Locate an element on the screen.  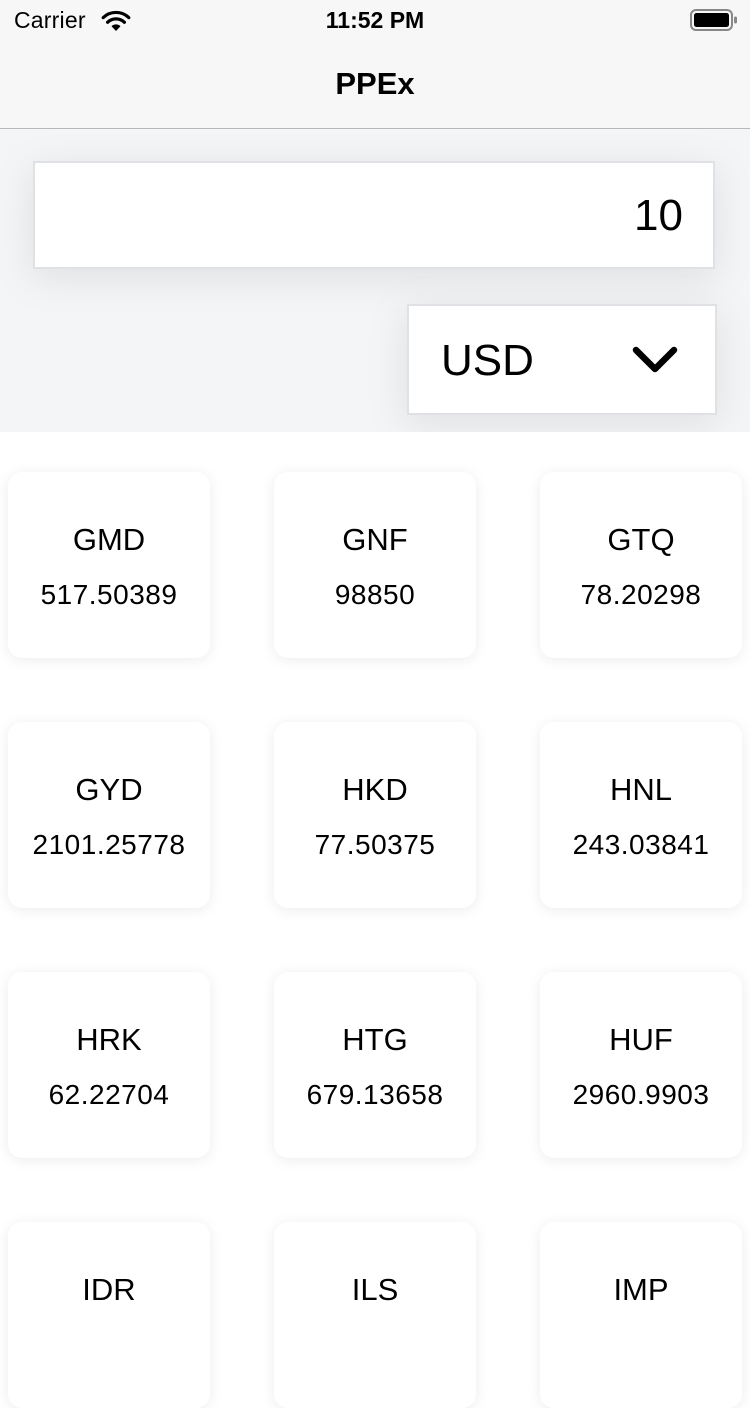
amount-value: 10 is located at coordinates (658, 215).